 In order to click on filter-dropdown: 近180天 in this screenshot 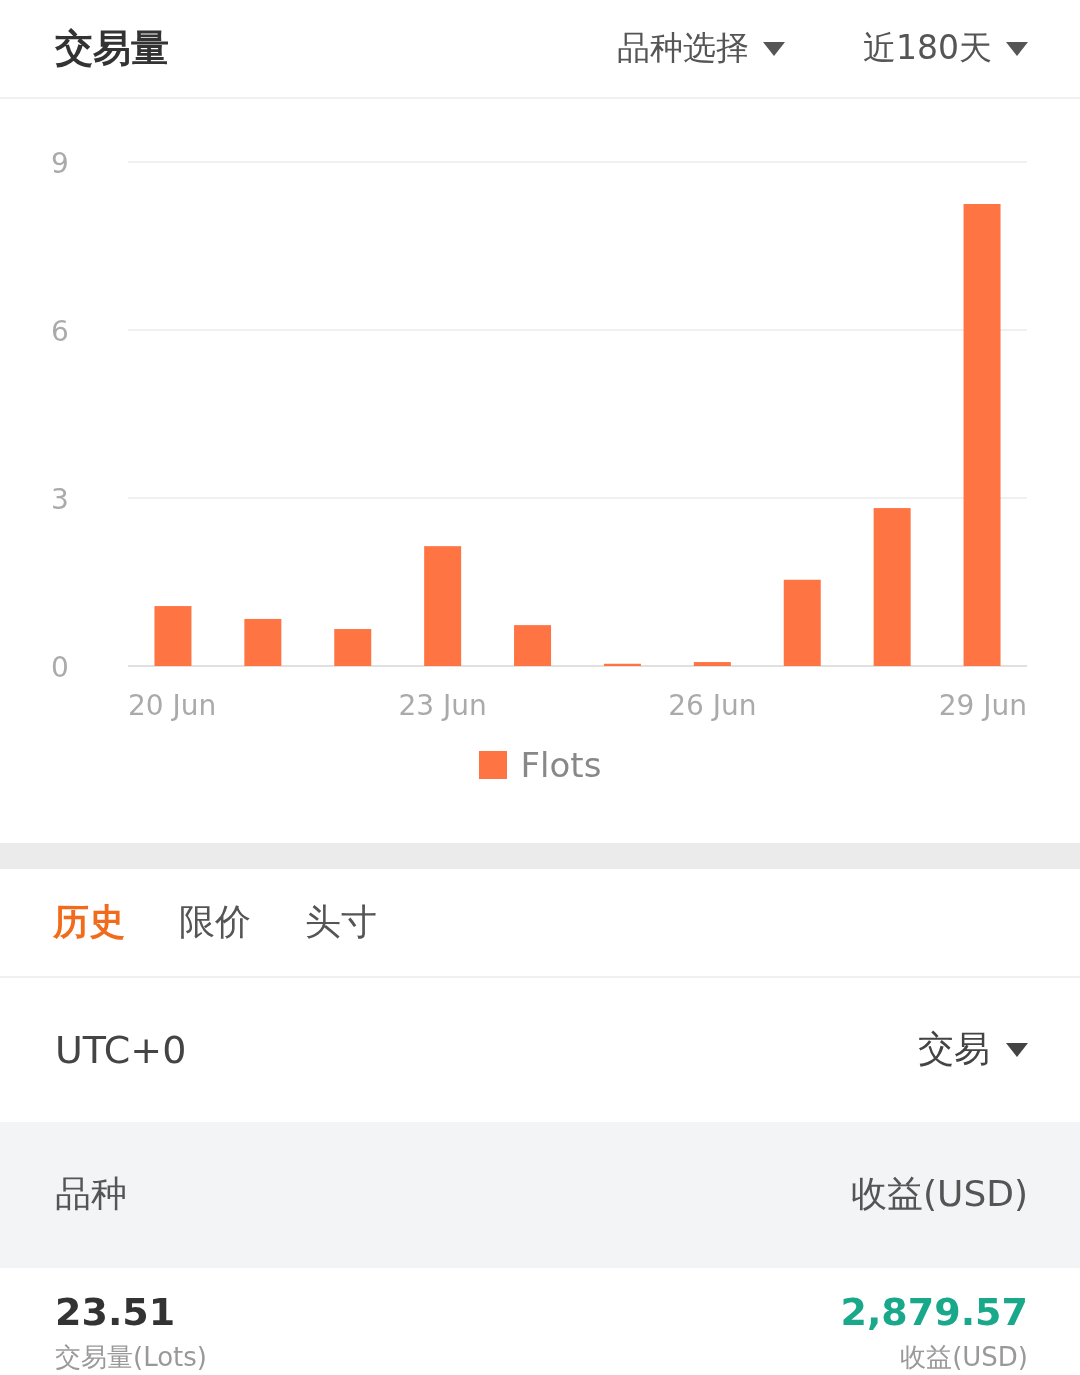, I will do `click(945, 49)`.